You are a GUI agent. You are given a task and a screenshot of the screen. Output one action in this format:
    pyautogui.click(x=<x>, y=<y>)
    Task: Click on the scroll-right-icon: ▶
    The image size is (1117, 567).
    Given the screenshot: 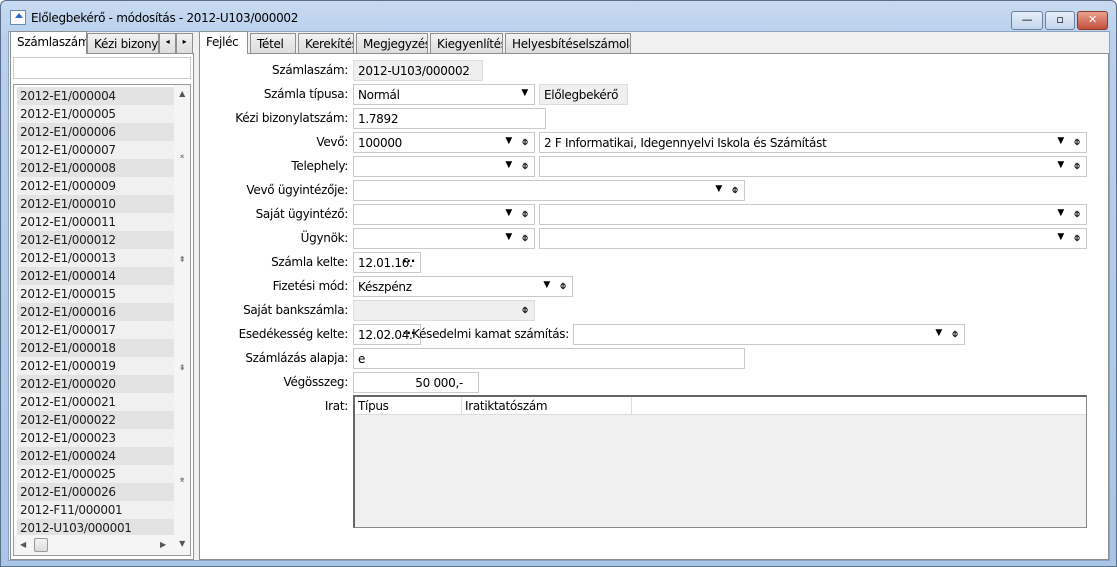 What is the action you would take?
    pyautogui.click(x=163, y=544)
    